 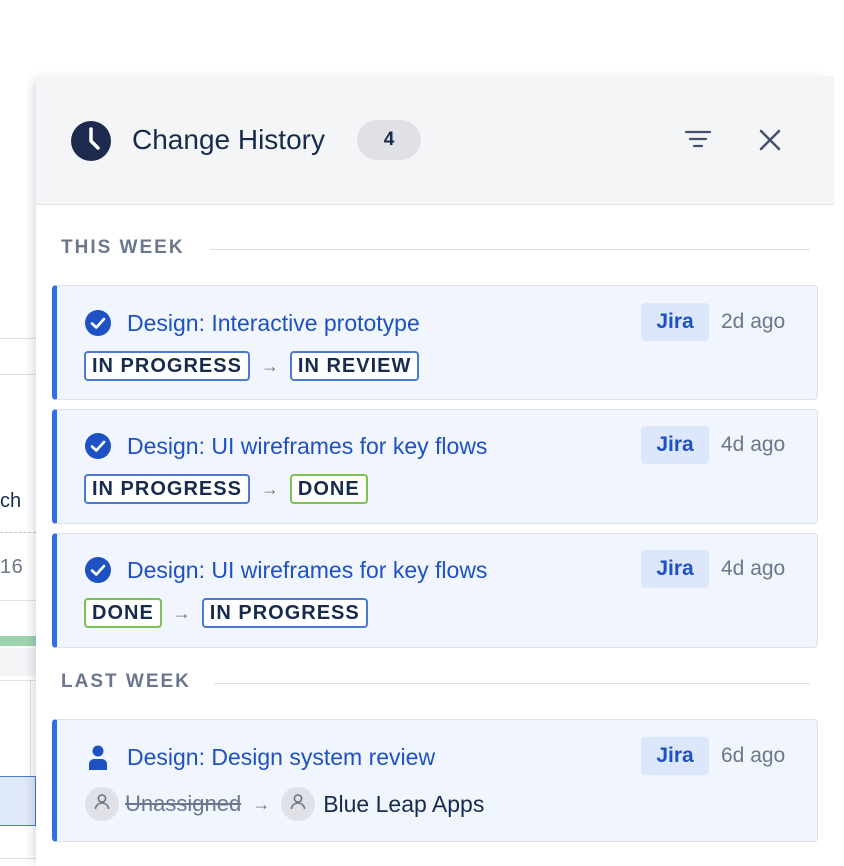 I want to click on panel-title: Change History, so click(x=228, y=139).